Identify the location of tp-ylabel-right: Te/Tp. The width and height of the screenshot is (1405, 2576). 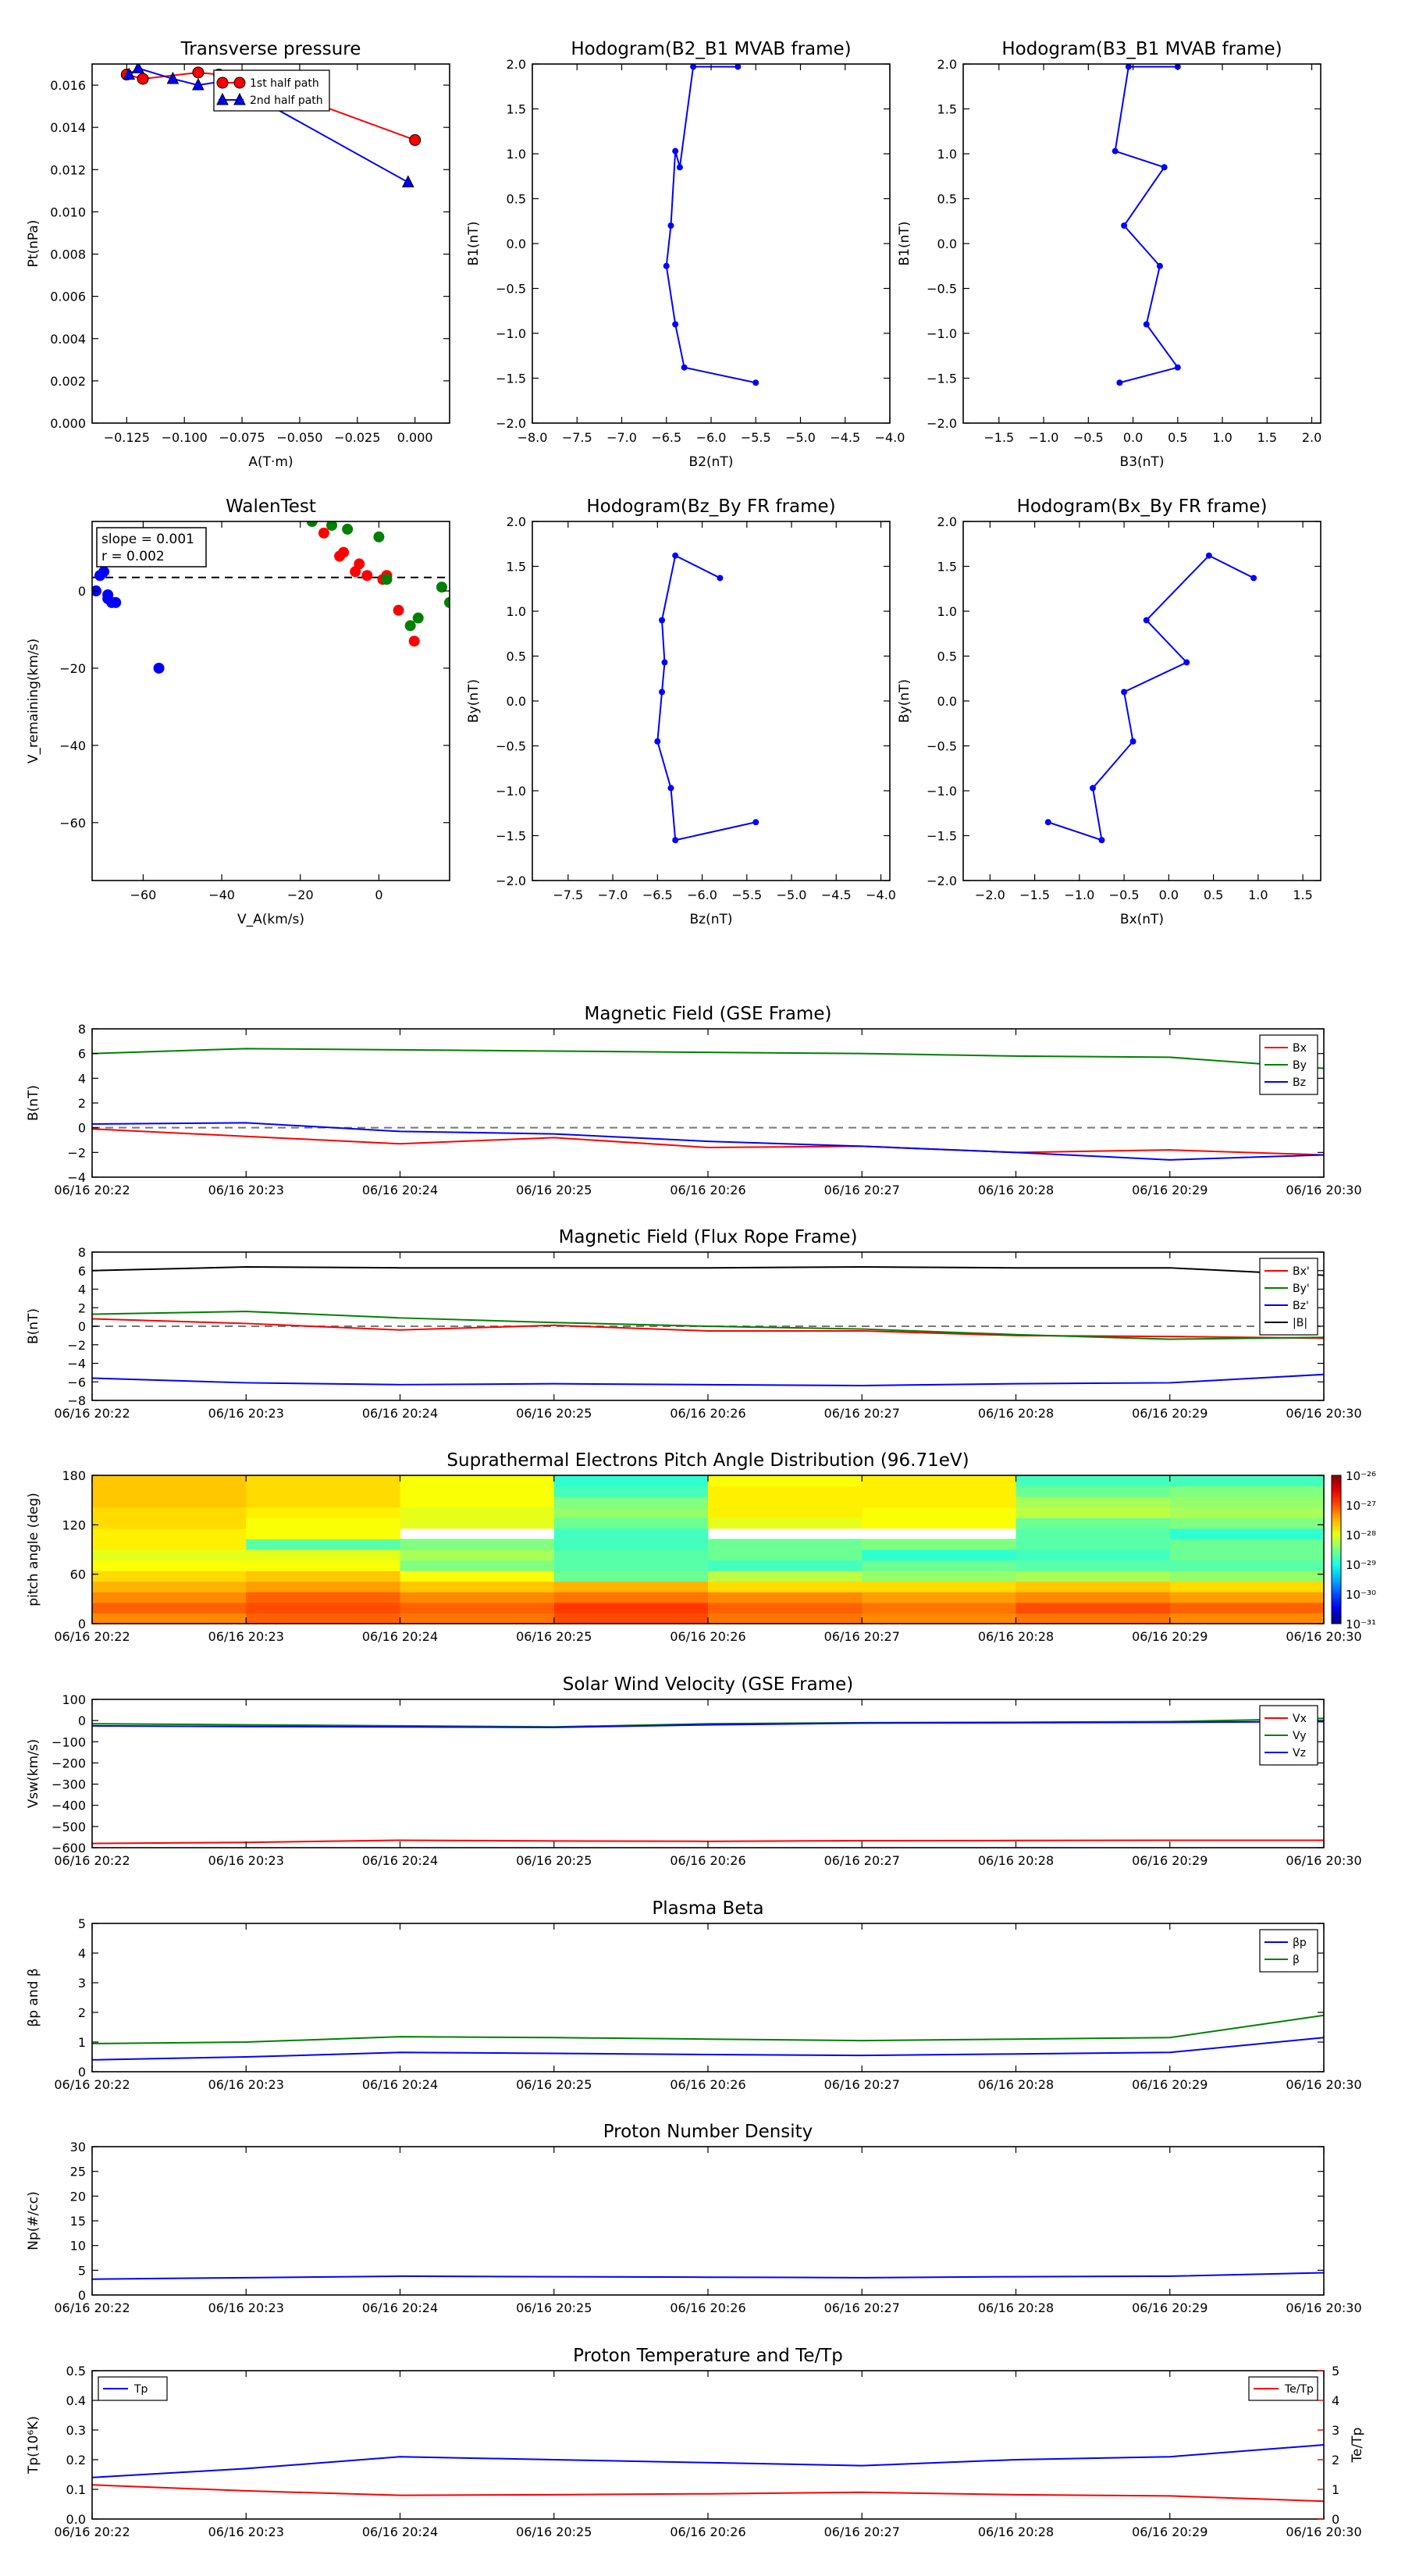
(1358, 2446).